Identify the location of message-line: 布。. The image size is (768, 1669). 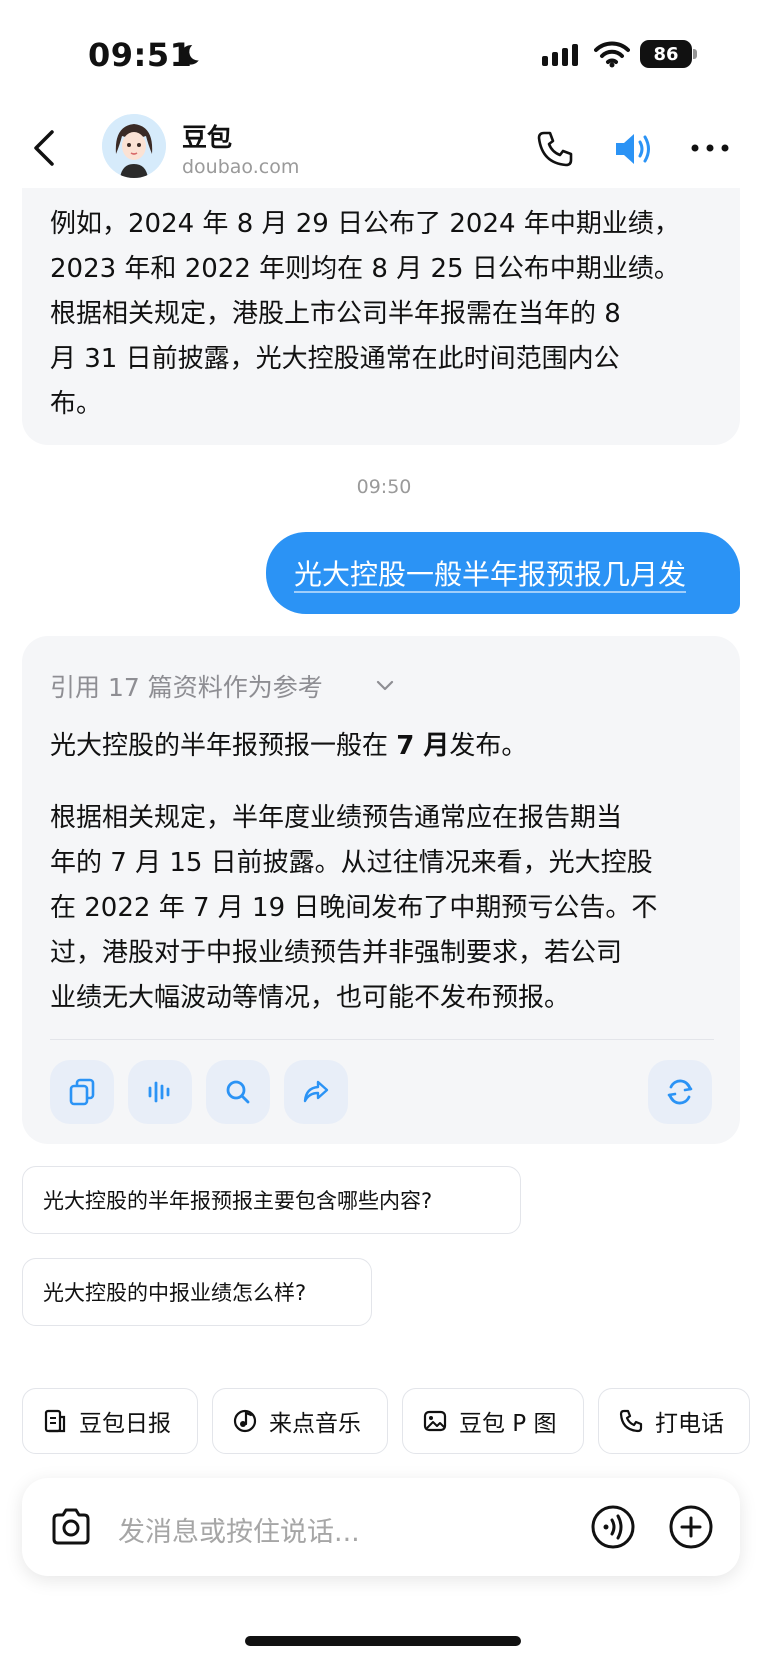
(76, 404).